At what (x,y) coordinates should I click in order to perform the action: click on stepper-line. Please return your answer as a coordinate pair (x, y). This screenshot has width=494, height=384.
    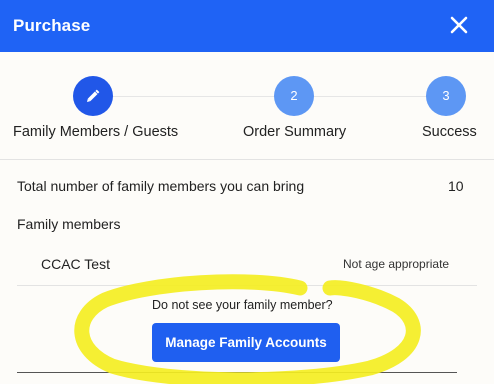
    Looking at the image, I should click on (269, 96).